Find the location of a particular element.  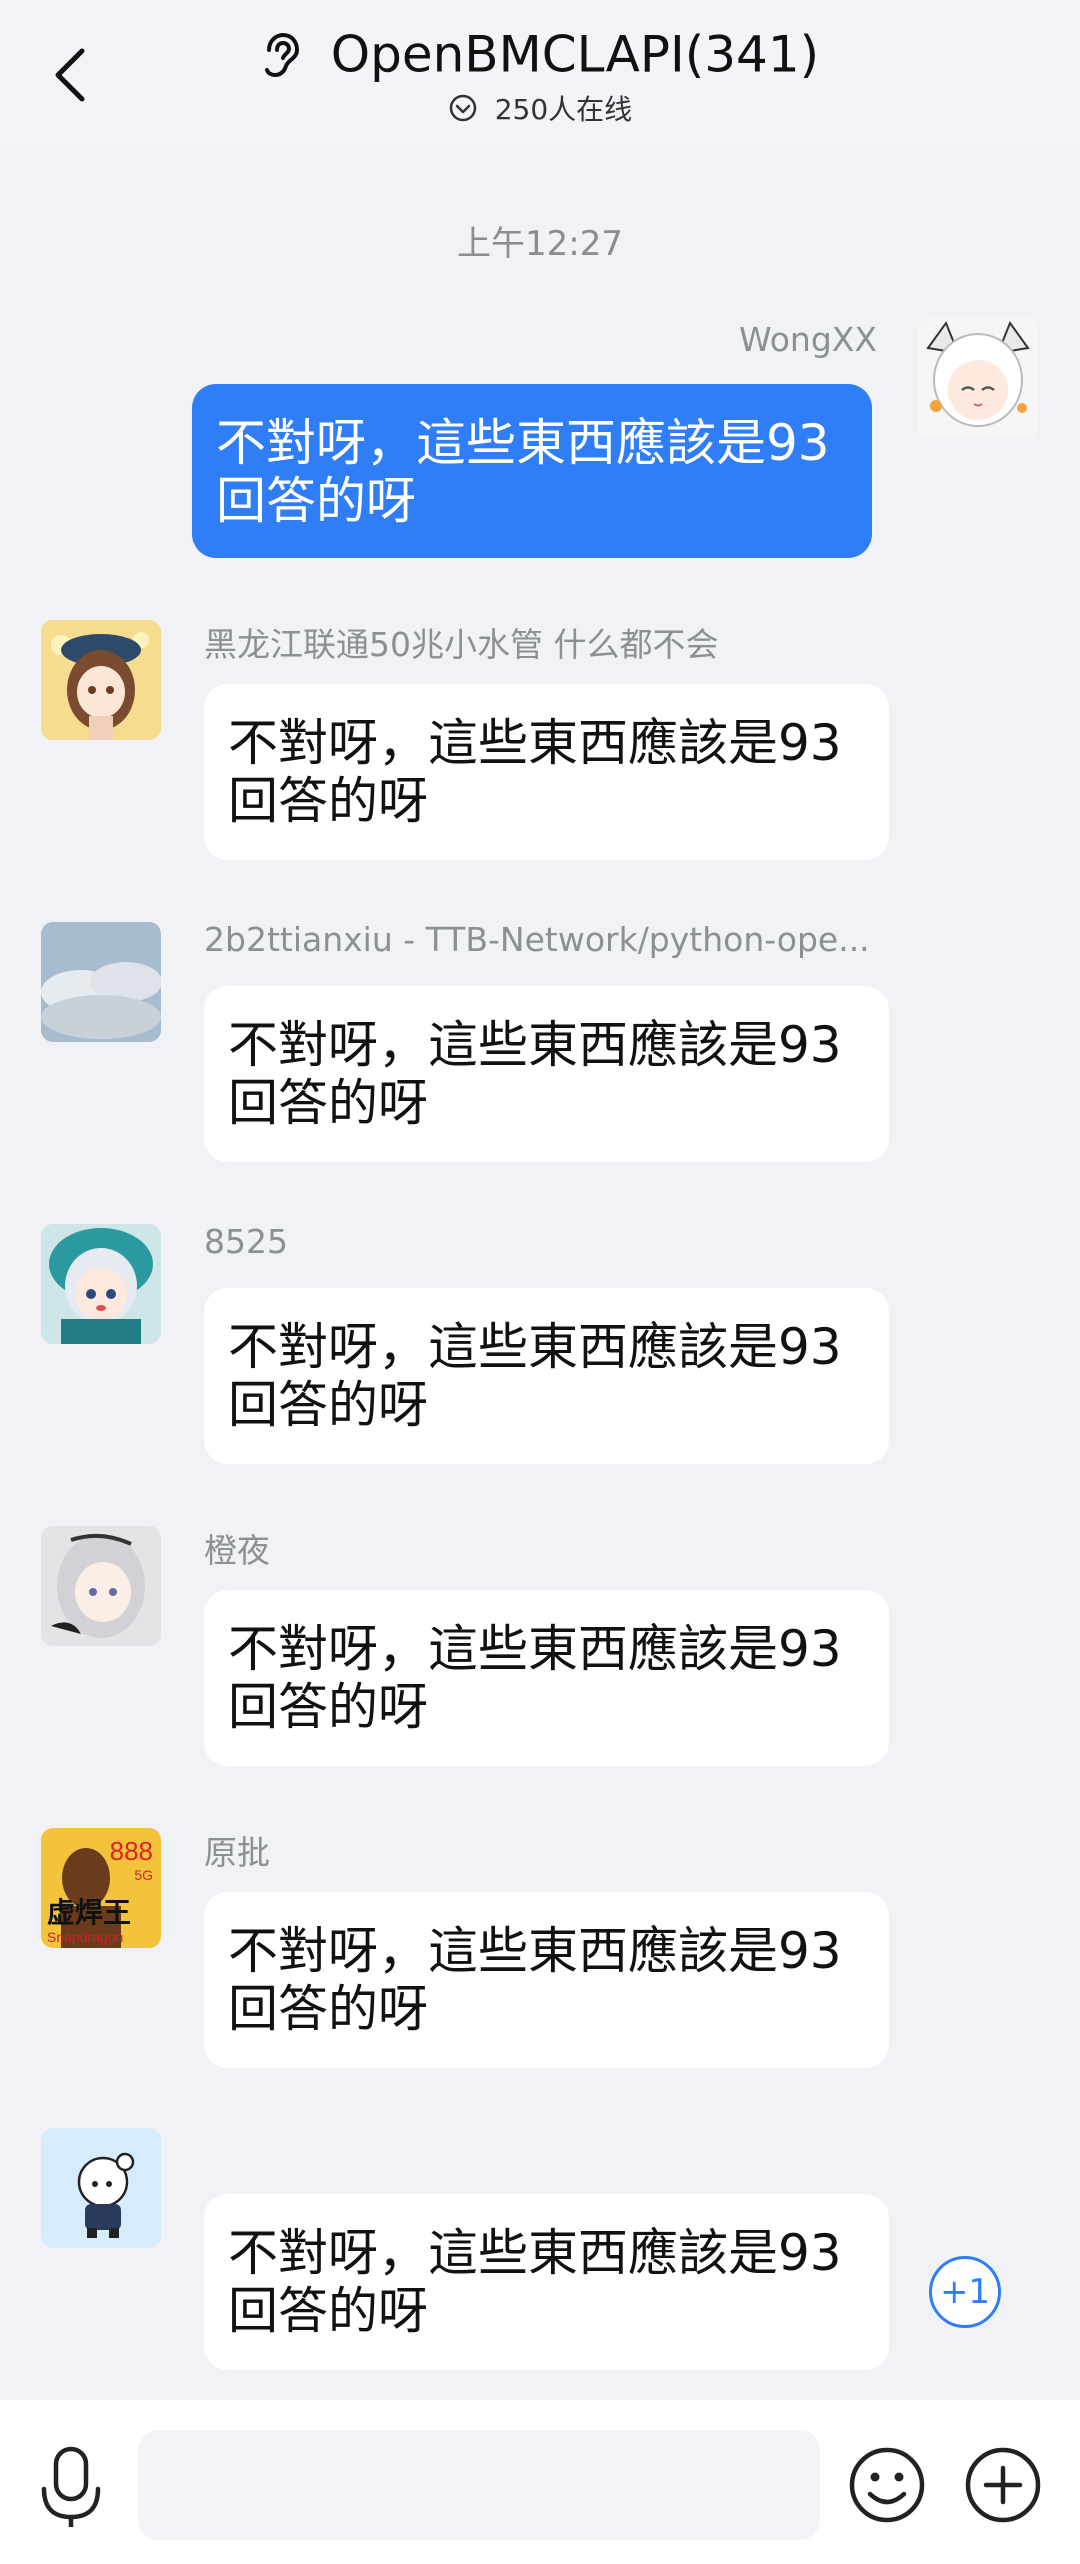

ear-icon is located at coordinates (281, 54).